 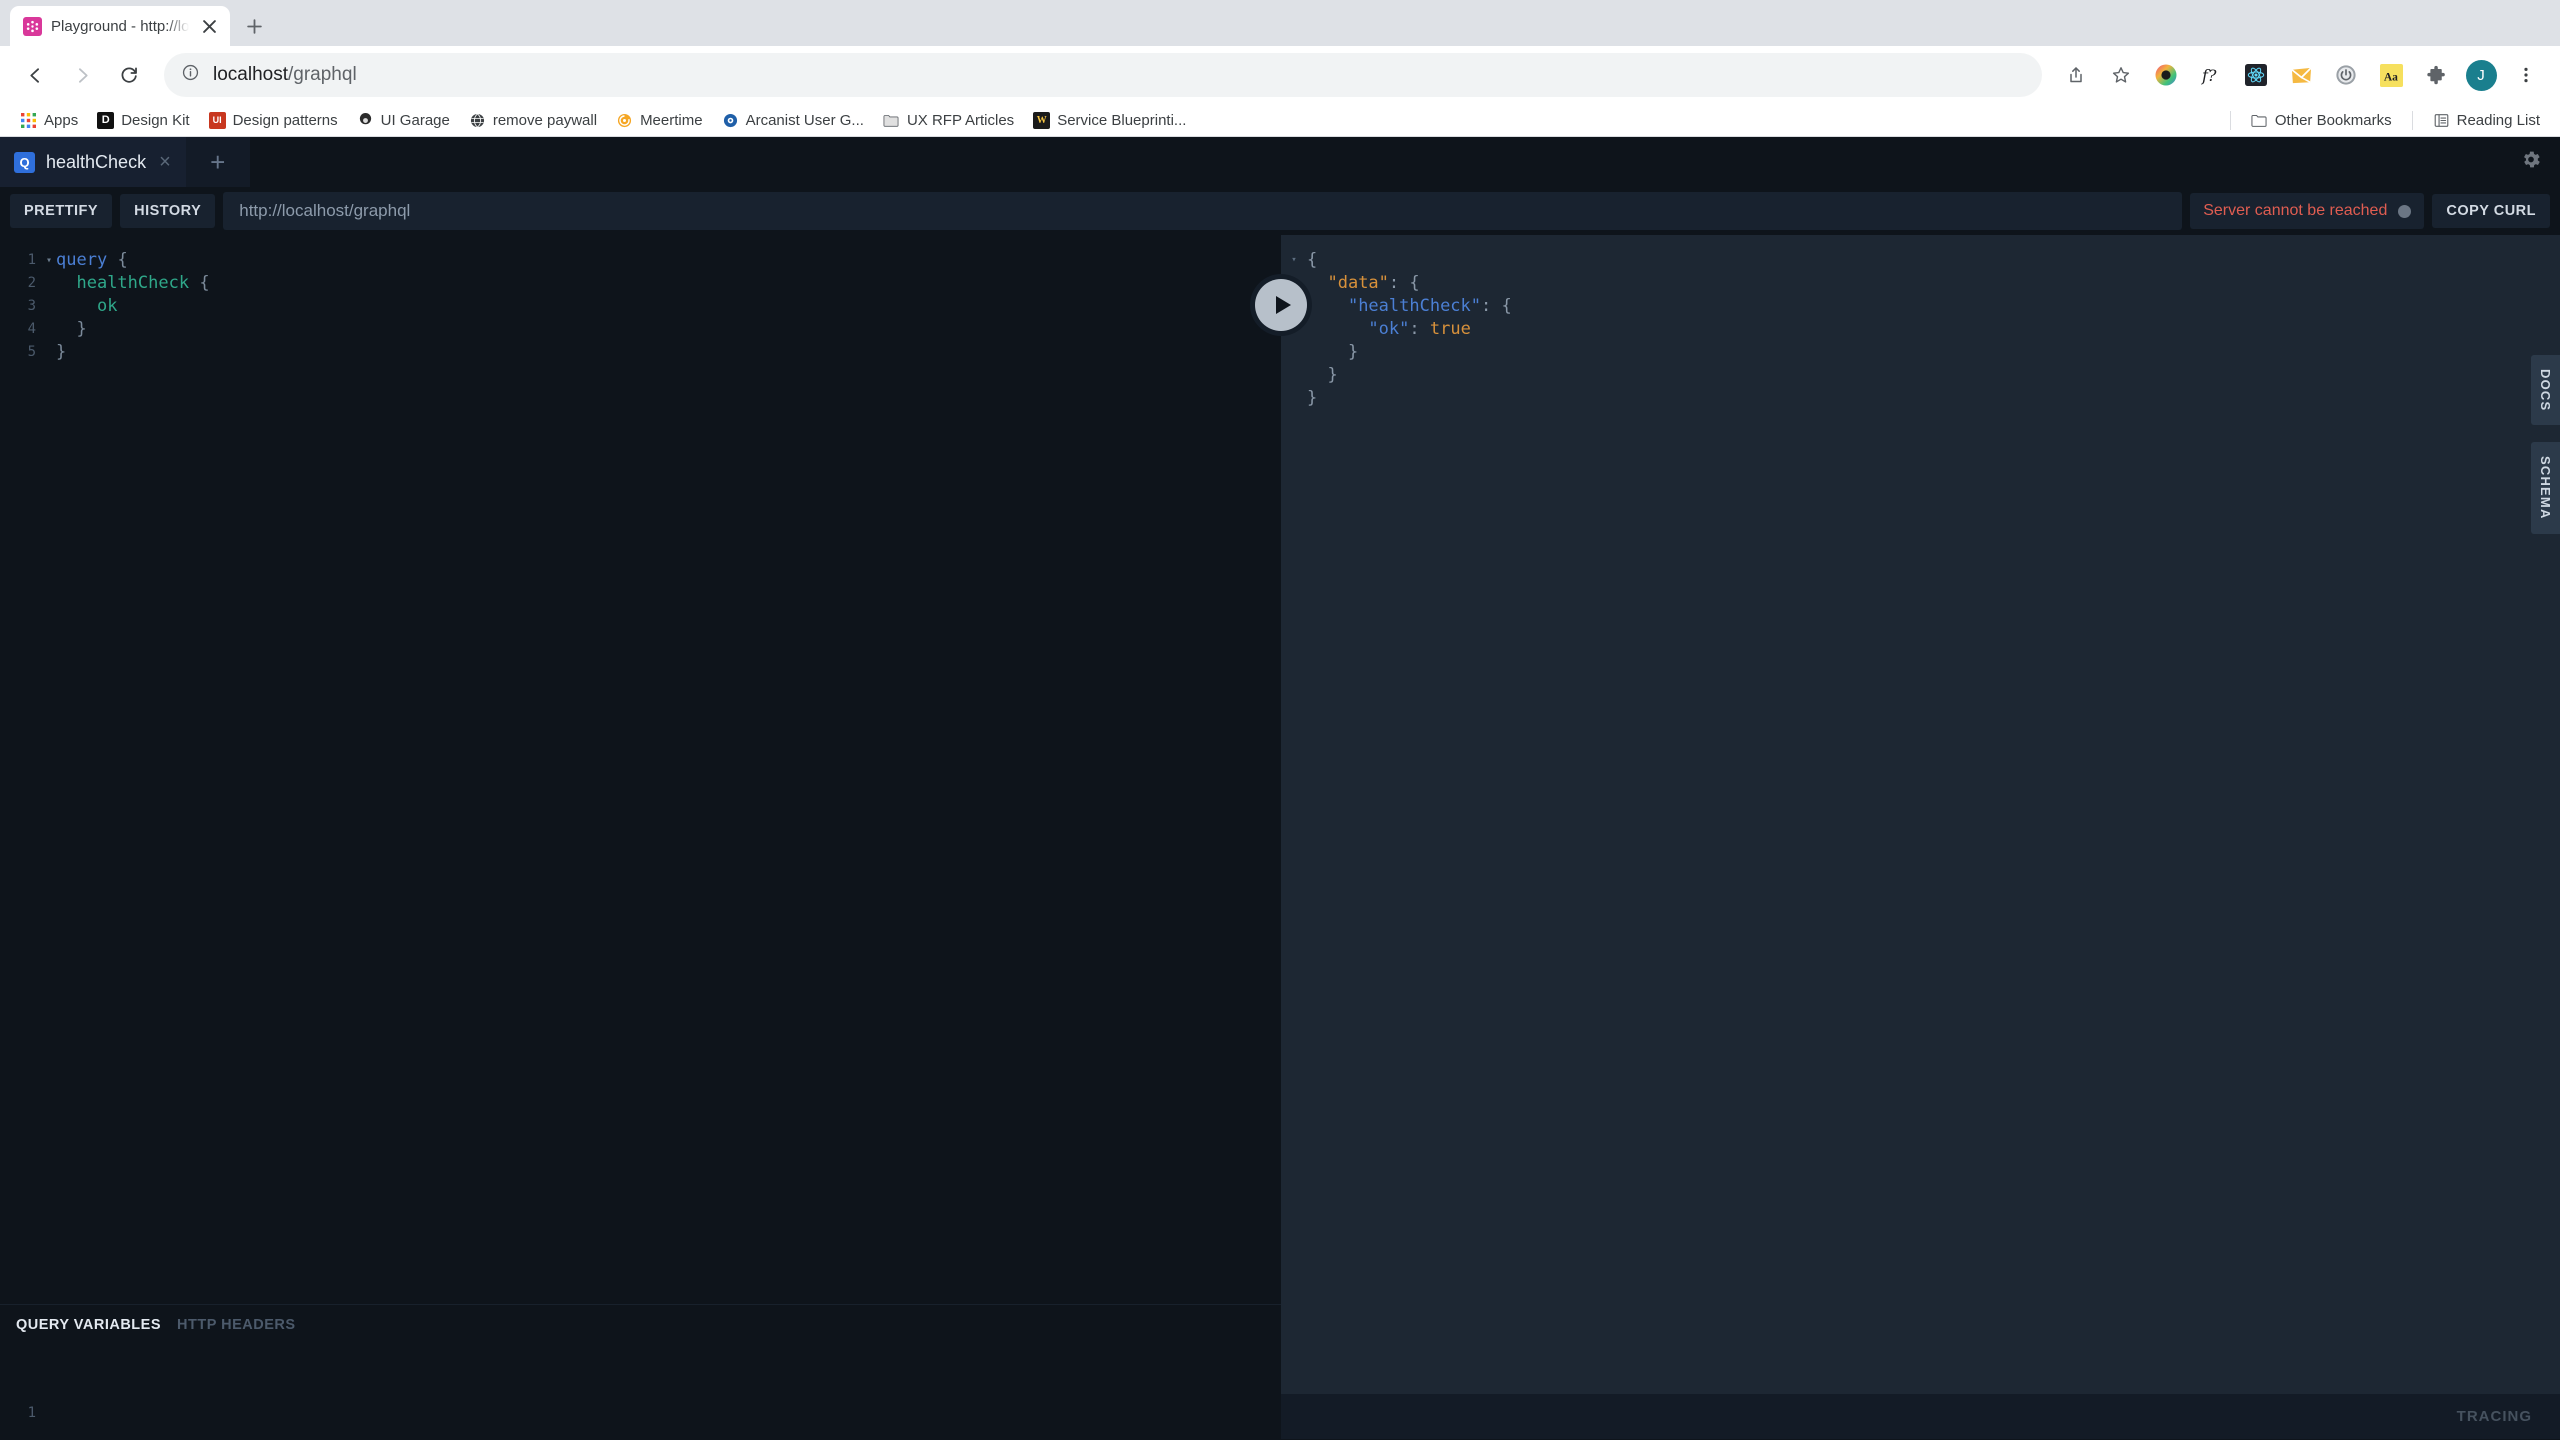 I want to click on playground-tab-label: healthCheck, so click(x=96, y=161).